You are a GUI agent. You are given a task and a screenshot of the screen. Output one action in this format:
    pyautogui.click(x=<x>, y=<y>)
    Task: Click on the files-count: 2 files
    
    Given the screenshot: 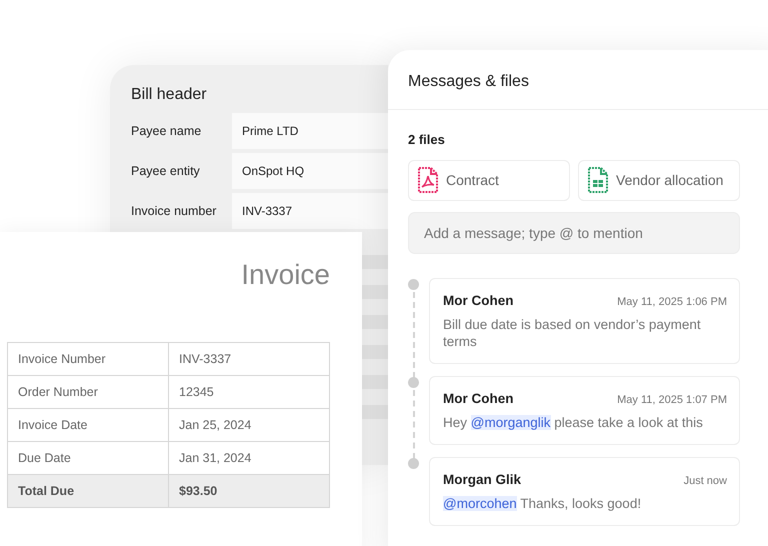 What is the action you would take?
    pyautogui.click(x=427, y=140)
    